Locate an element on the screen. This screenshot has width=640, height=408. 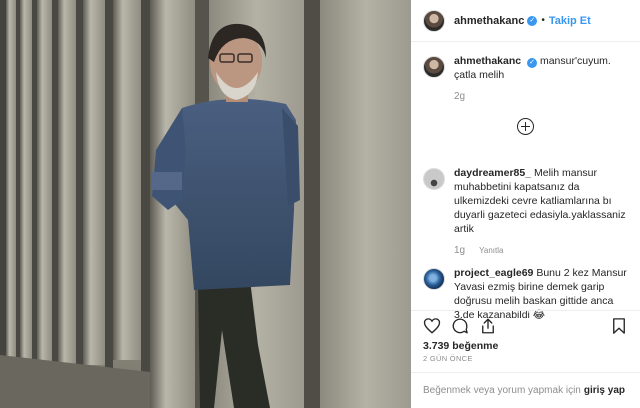
post-actions-bar is located at coordinates (525, 323).